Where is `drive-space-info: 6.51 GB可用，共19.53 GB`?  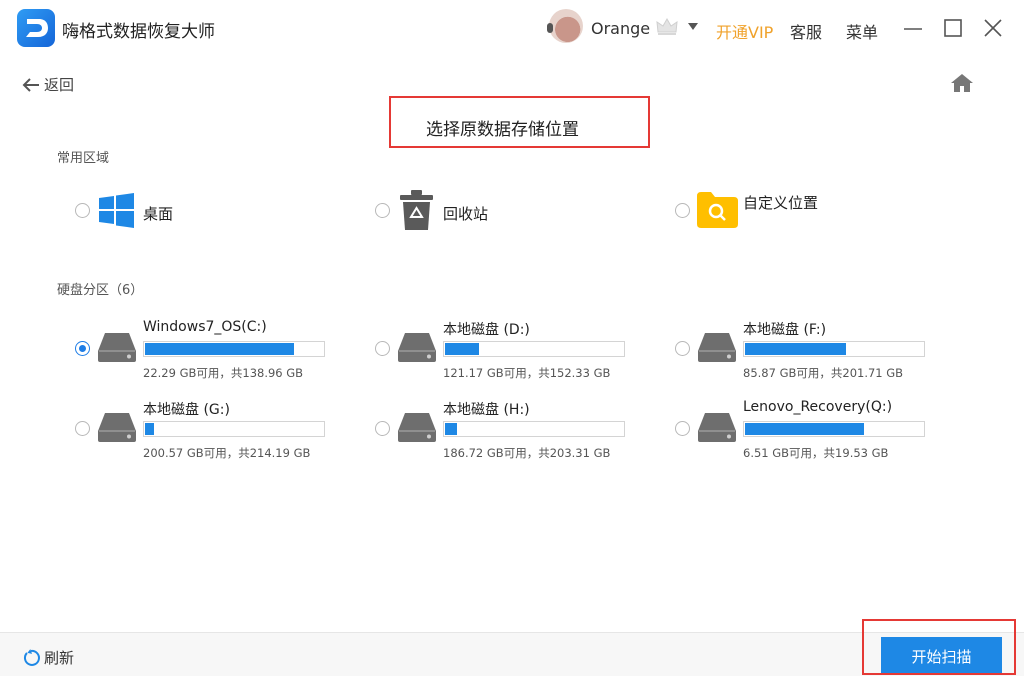 drive-space-info: 6.51 GB可用，共19.53 GB is located at coordinates (816, 453).